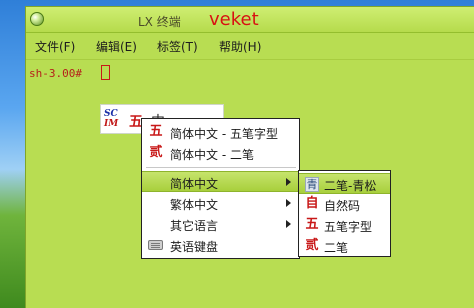  I want to click on menu-edit: 编辑(E), so click(116, 46).